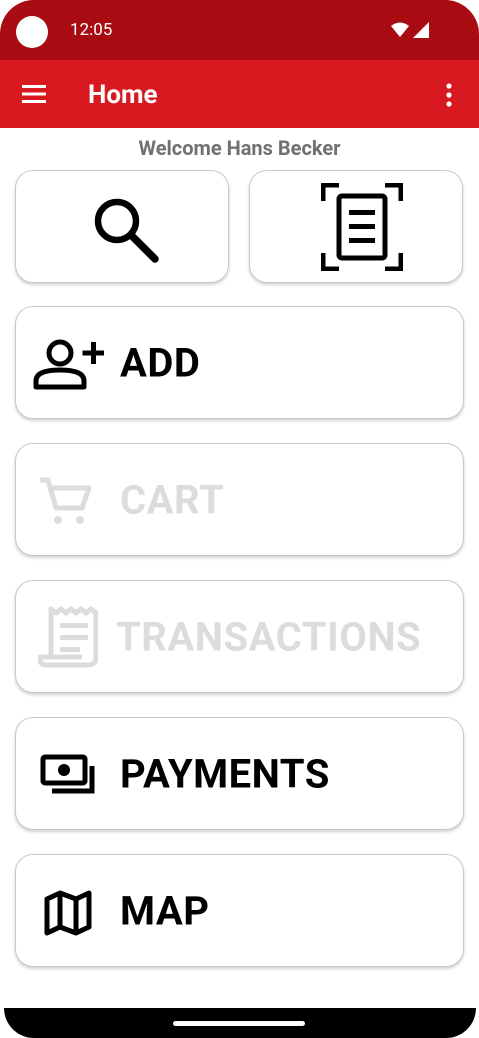  Describe the element at coordinates (68, 913) in the screenshot. I see `map-icon` at that location.